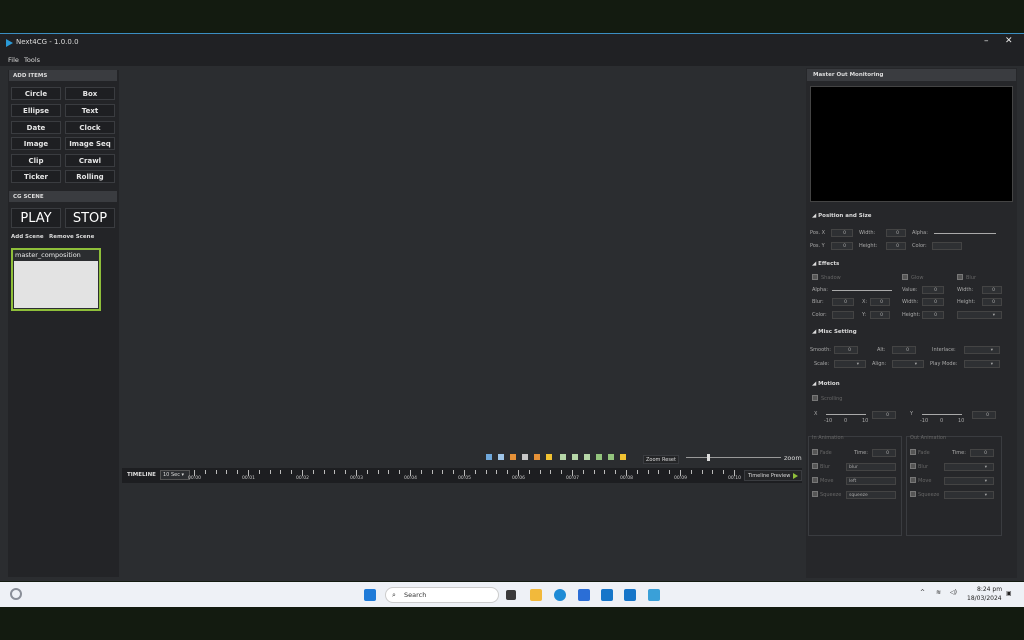  Describe the element at coordinates (922, 592) in the screenshot. I see `chevron-up-icon: ^` at that location.